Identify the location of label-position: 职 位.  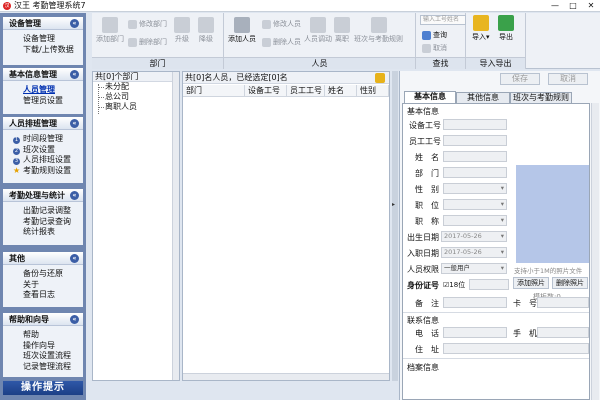
(427, 205).